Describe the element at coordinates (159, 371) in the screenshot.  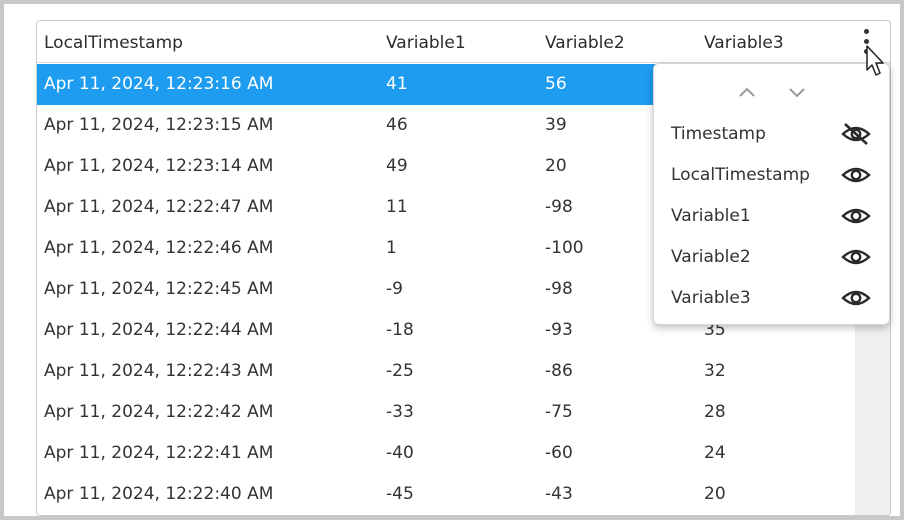
I see `table-cell-localtimestamp: Apr 11, 2024, 12:22:43 AM` at that location.